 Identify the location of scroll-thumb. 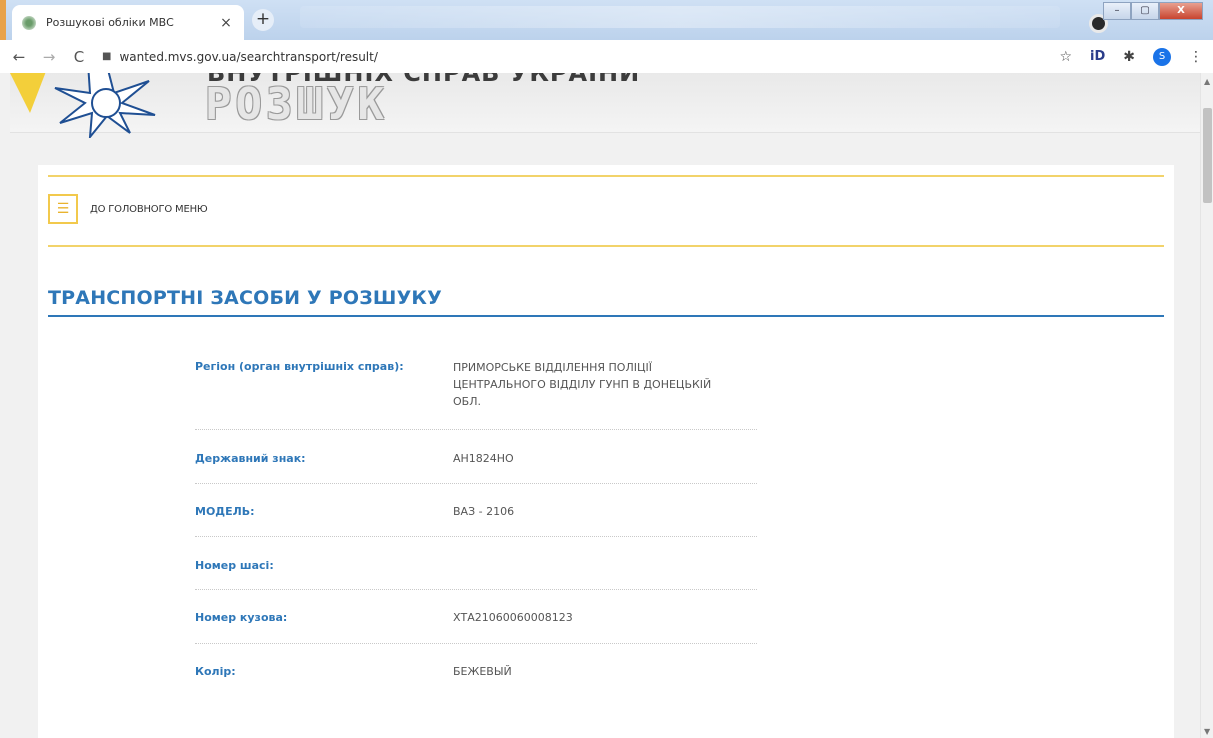
(1207, 155).